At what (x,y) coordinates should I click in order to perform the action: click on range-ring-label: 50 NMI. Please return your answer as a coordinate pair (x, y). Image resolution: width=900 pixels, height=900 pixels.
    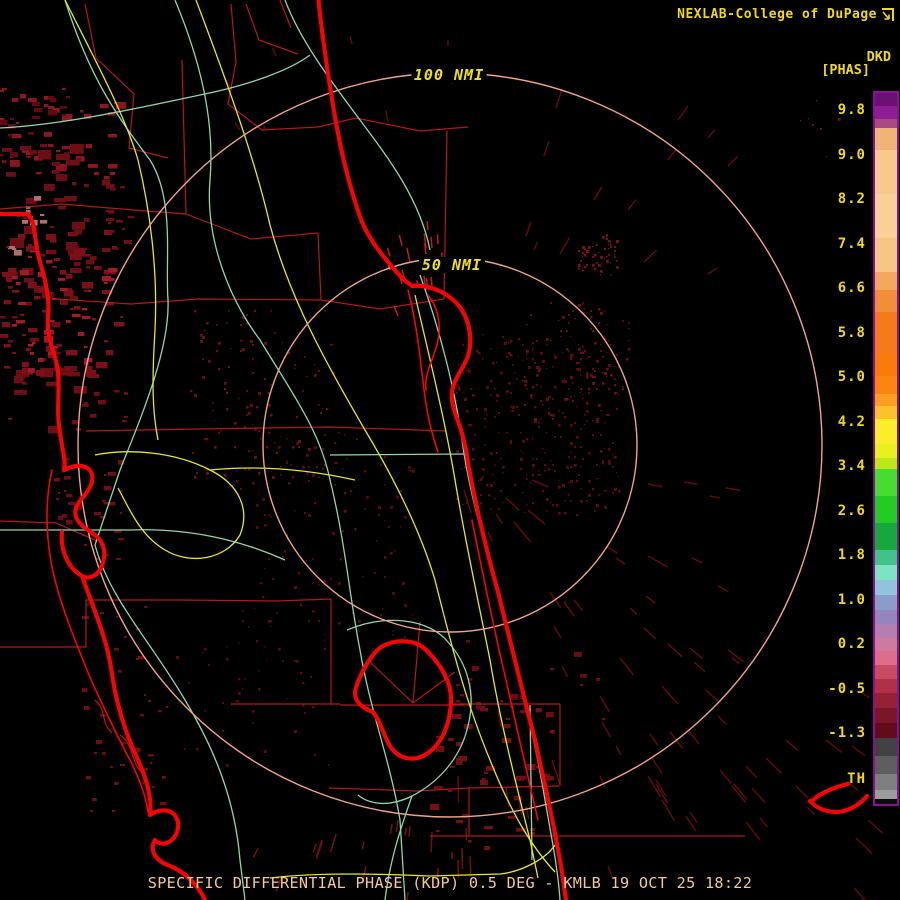
    Looking at the image, I should click on (452, 265).